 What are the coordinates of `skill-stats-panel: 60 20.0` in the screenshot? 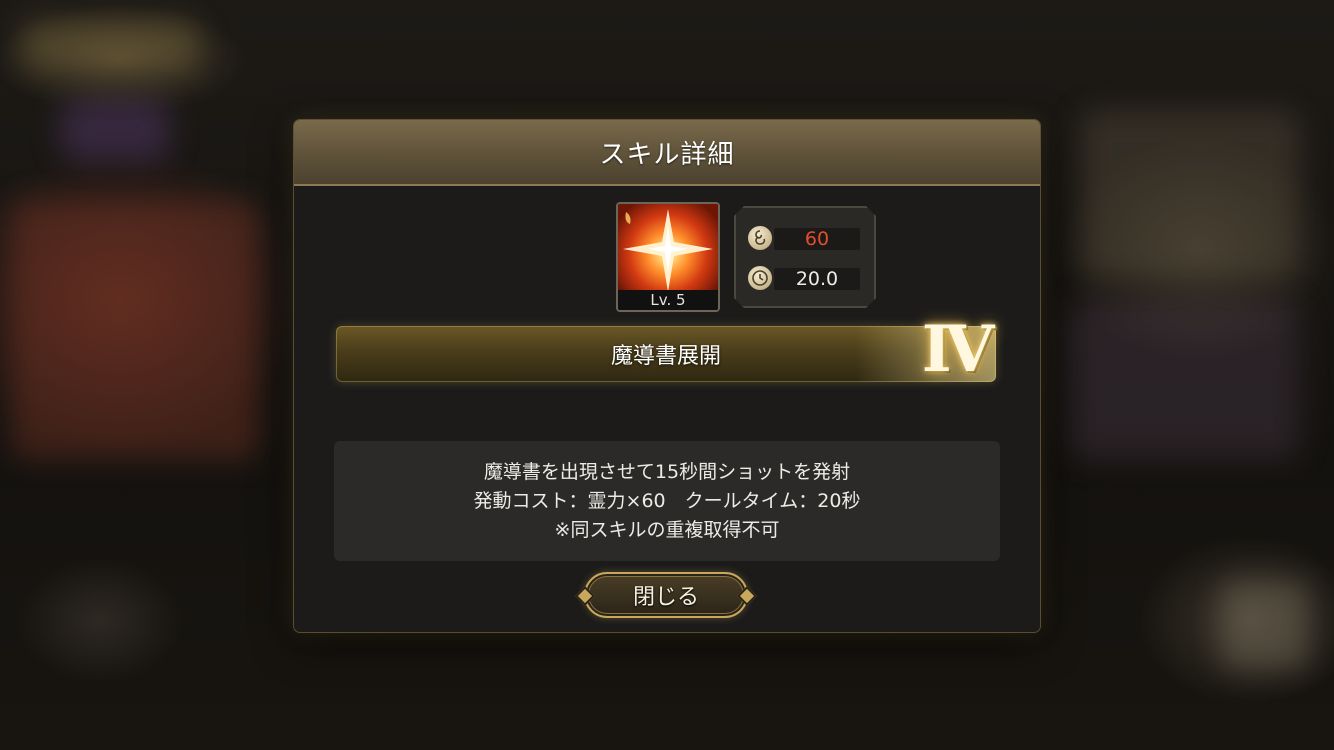 It's located at (805, 257).